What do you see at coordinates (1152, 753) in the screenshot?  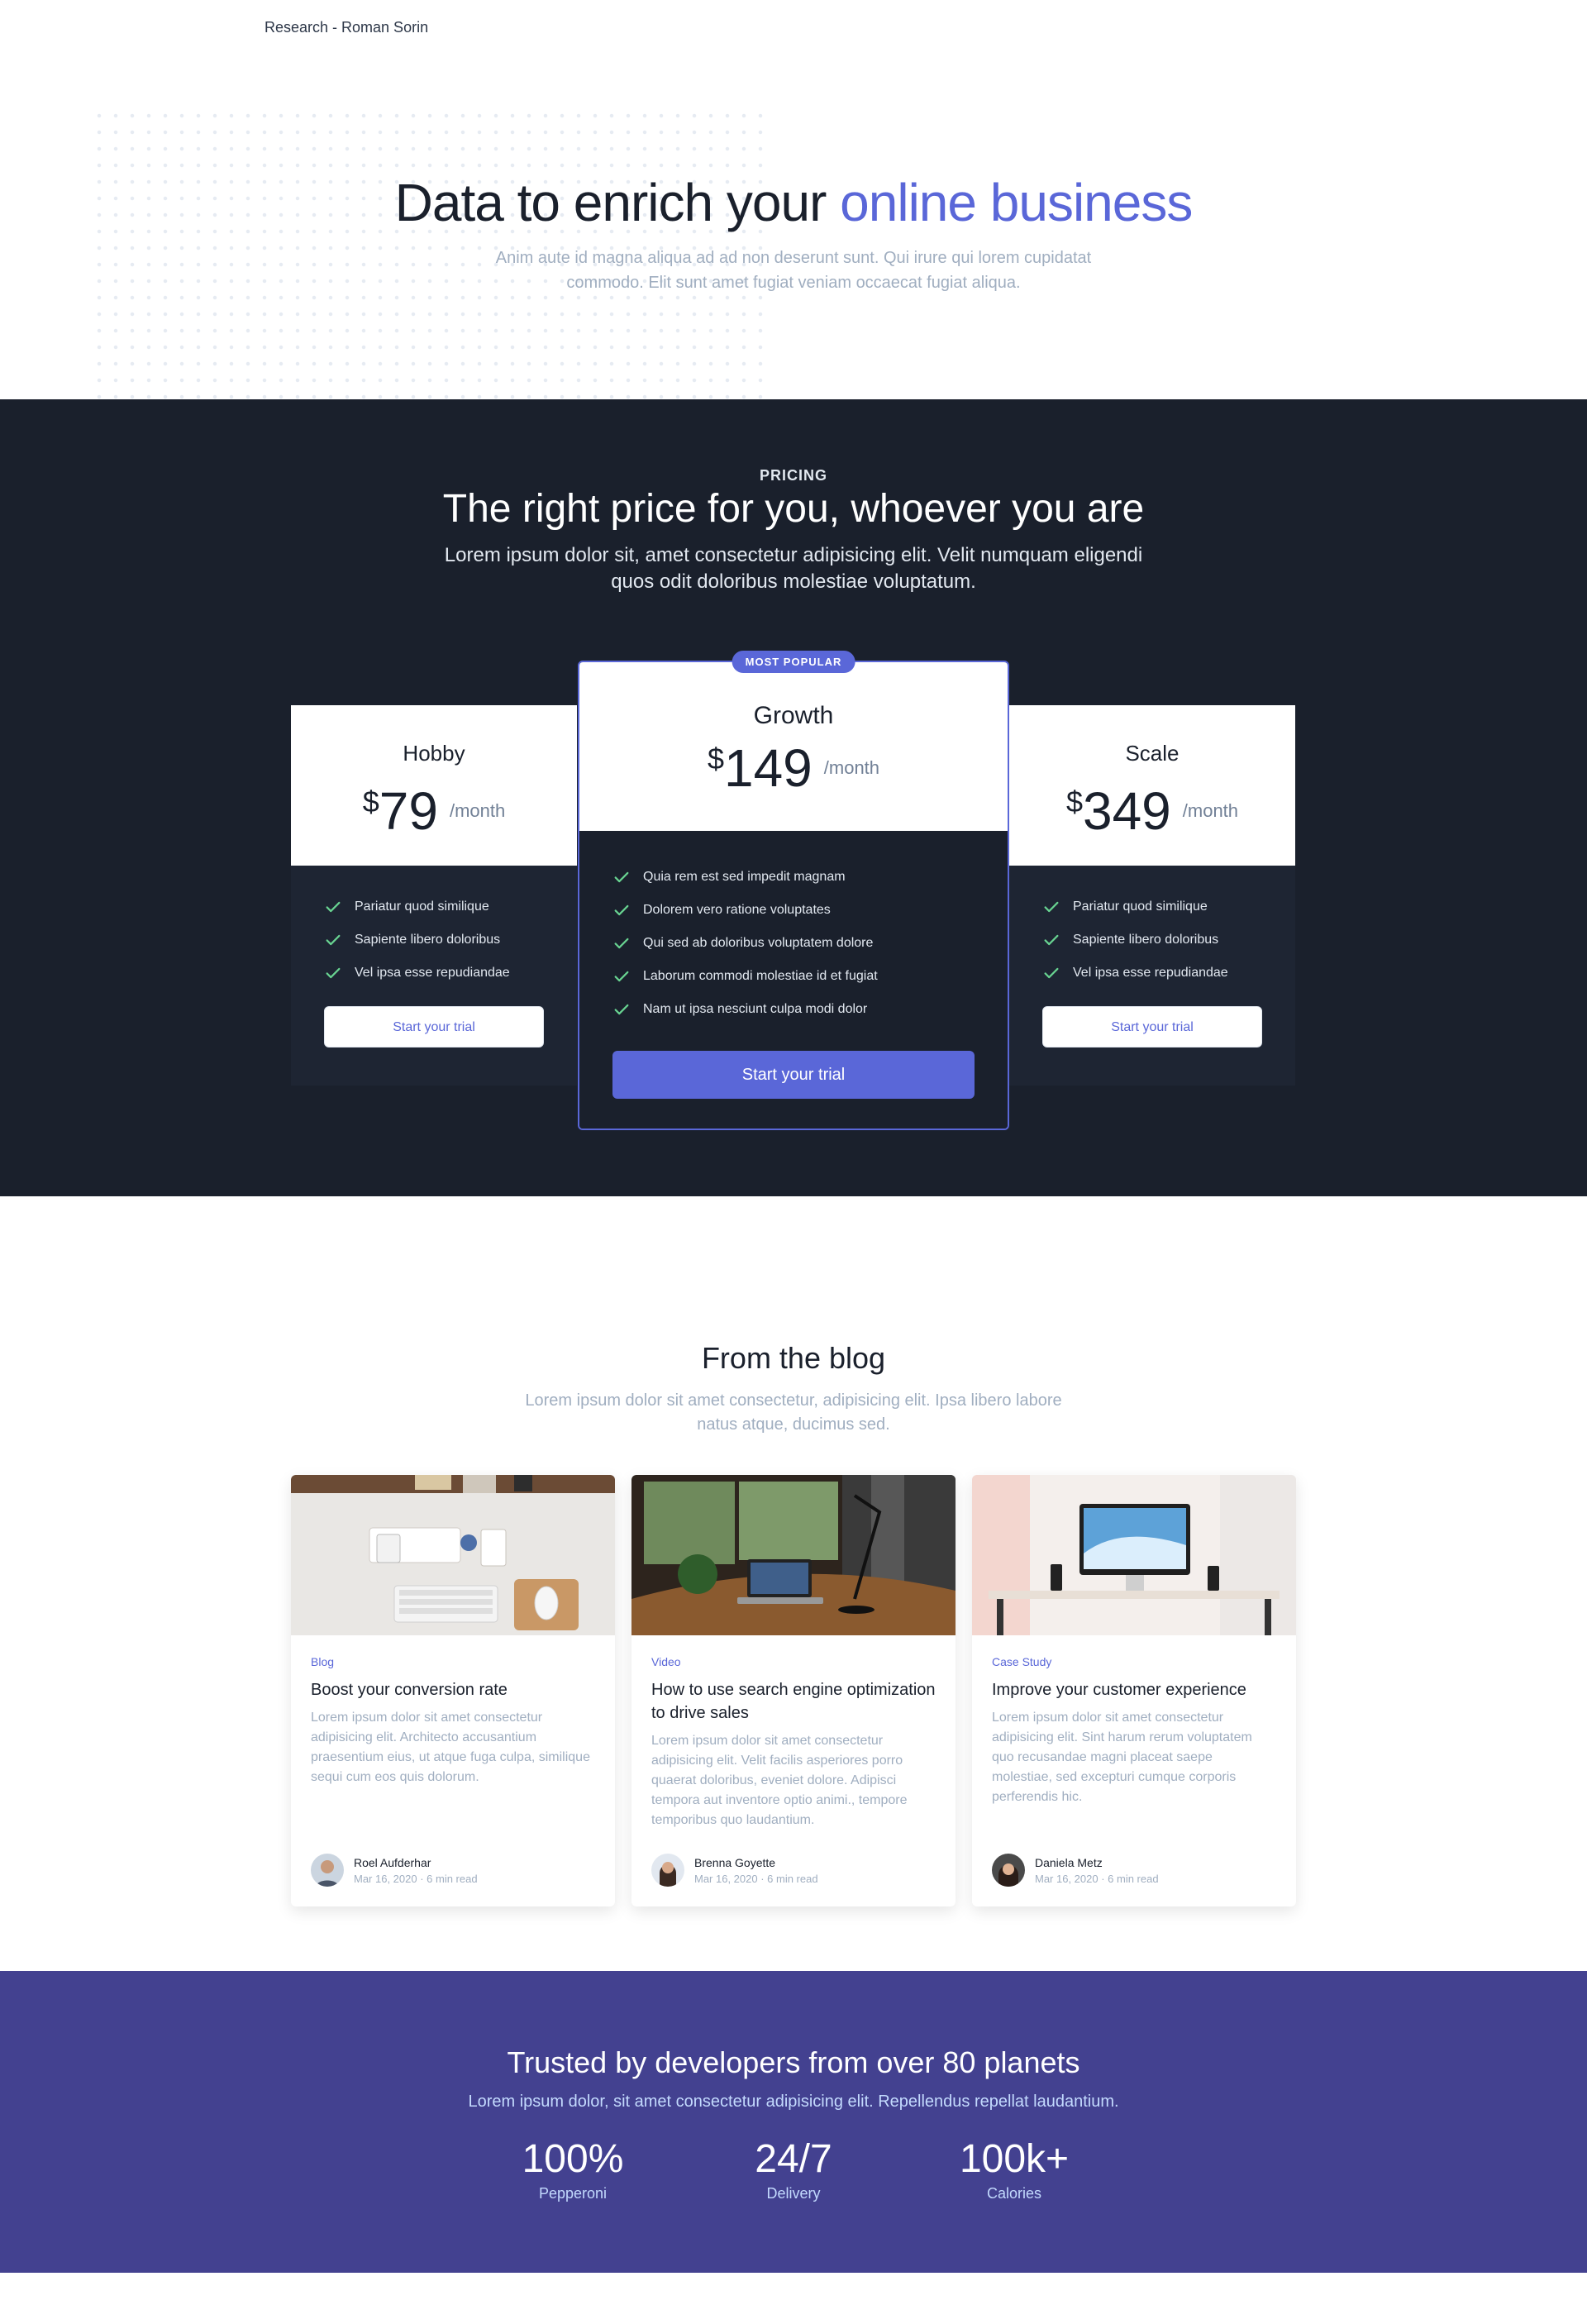 I see `plan-name: Scale` at bounding box center [1152, 753].